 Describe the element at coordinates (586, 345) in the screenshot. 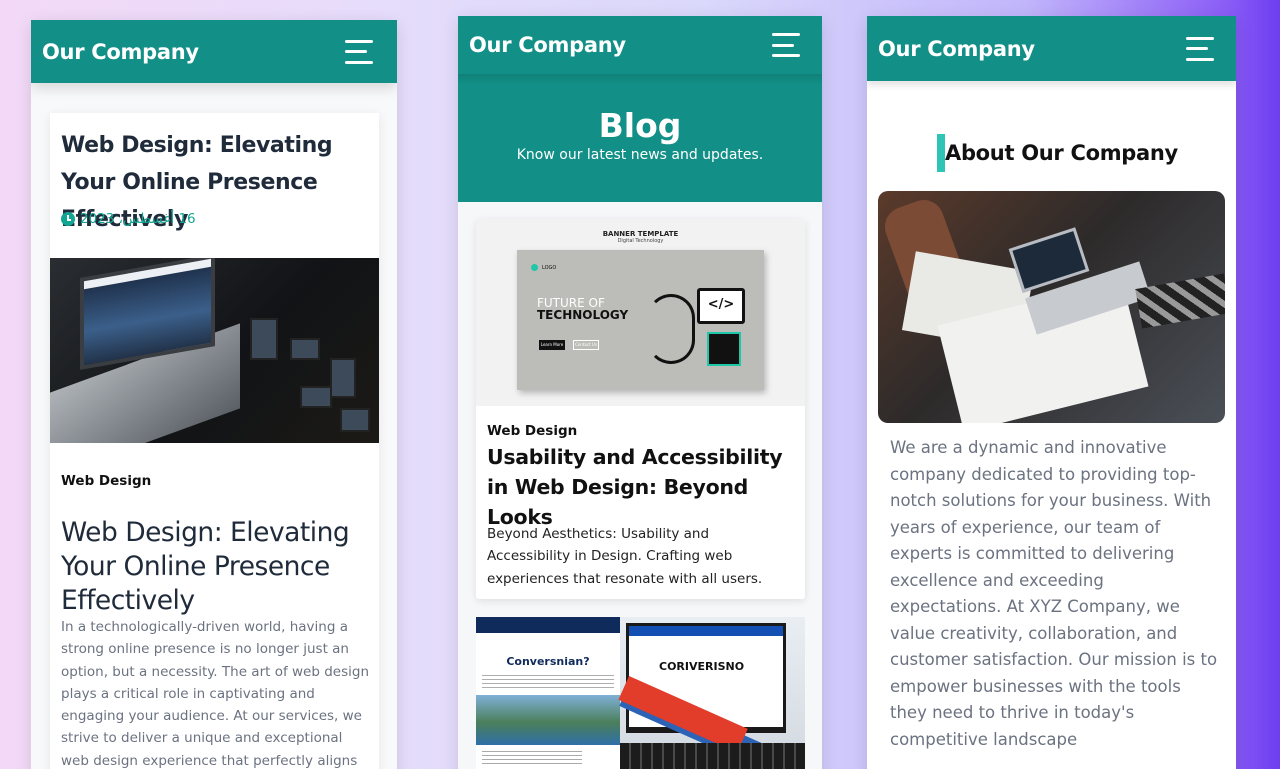

I see `banner-contact: Contact Us` at that location.